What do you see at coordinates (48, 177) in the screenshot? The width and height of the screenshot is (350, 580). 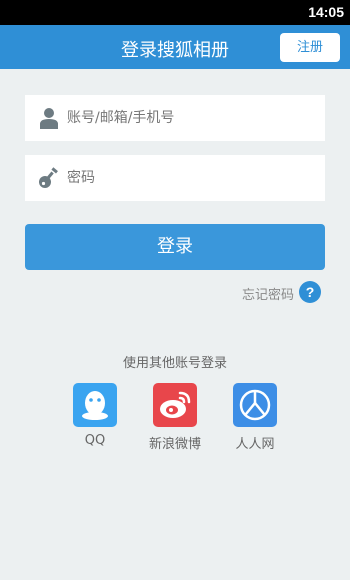 I see `key-icon` at bounding box center [48, 177].